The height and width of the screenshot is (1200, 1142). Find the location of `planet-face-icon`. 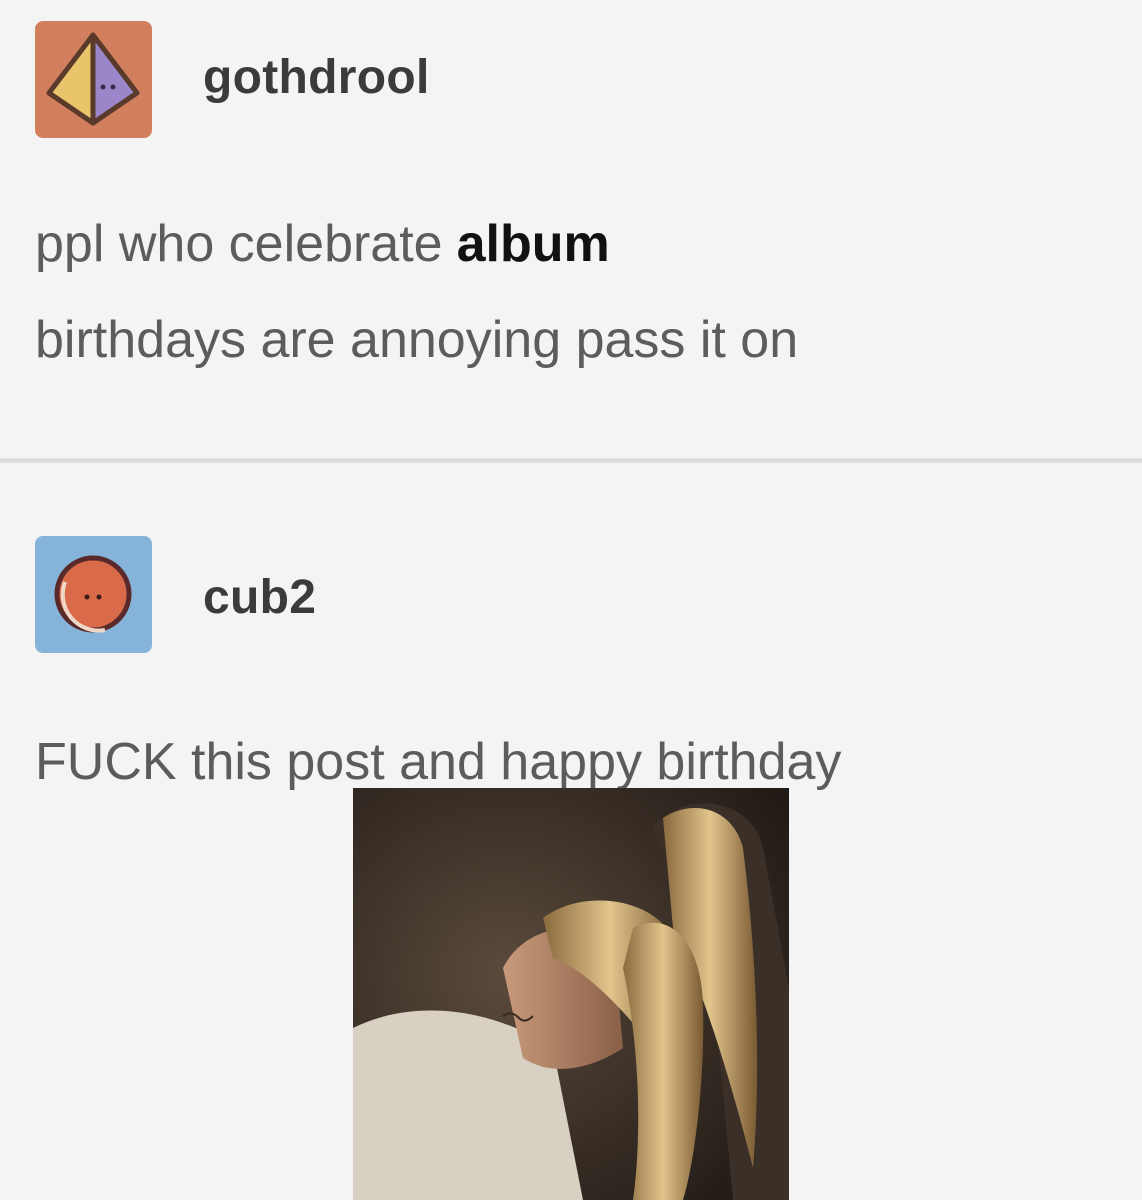

planet-face-icon is located at coordinates (93, 594).